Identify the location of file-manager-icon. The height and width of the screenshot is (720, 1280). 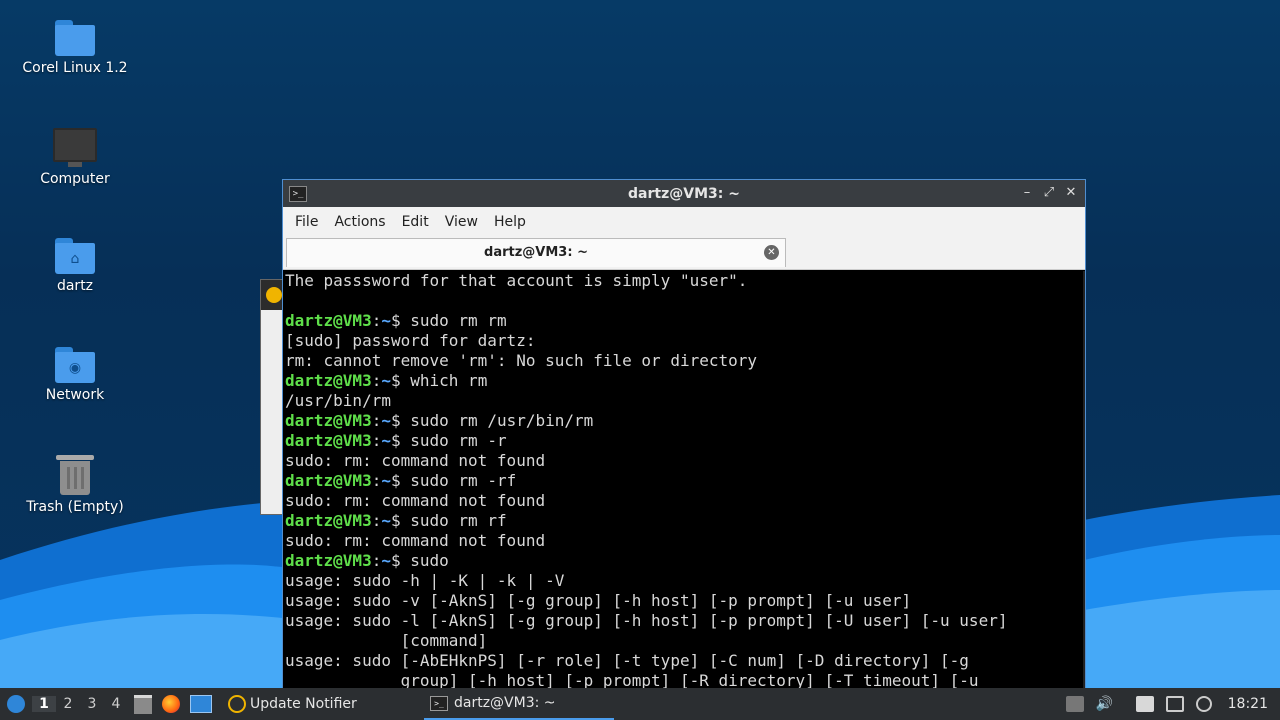
(143, 704).